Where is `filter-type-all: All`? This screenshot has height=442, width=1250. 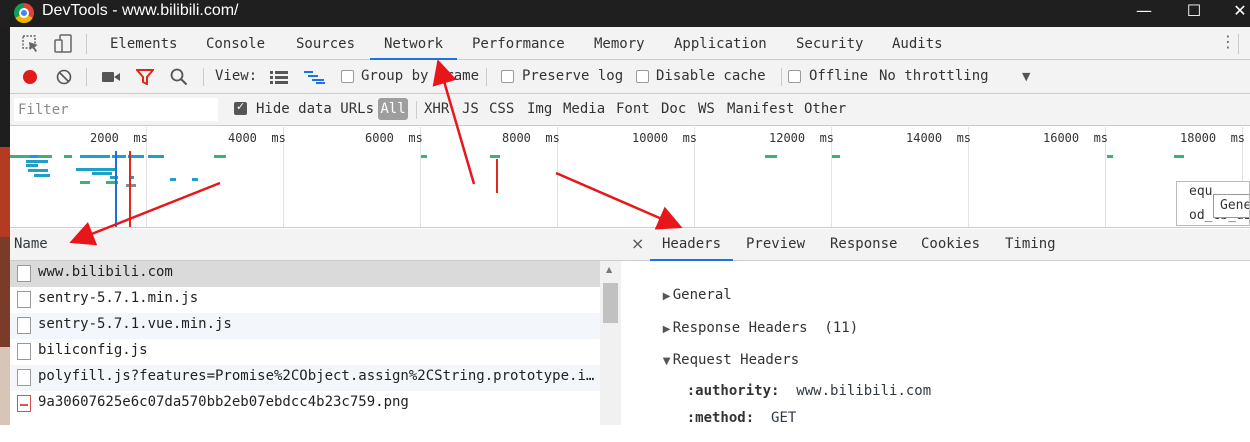 filter-type-all: All is located at coordinates (393, 109).